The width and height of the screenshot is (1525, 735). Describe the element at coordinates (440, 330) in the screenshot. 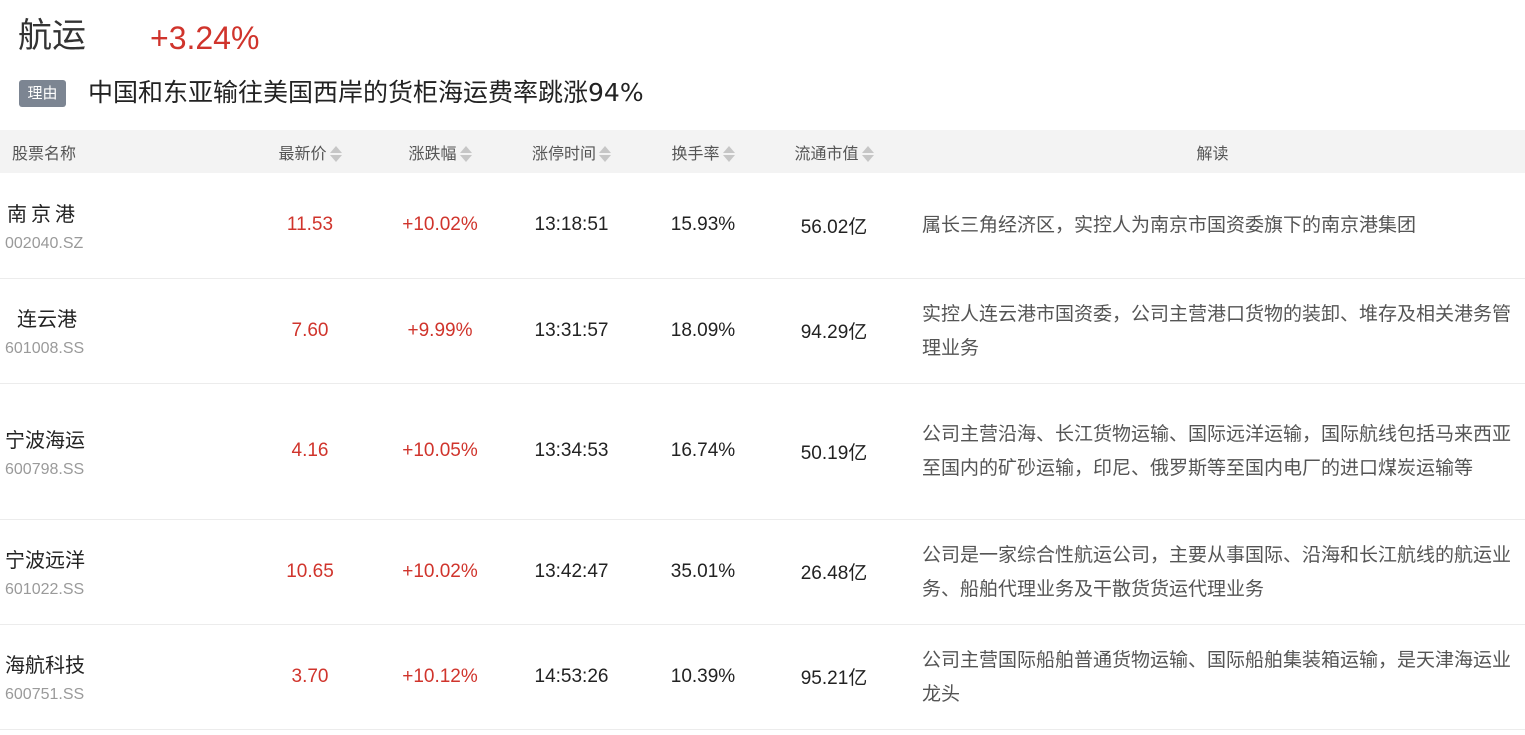

I see `change-pct: +9.99%` at that location.